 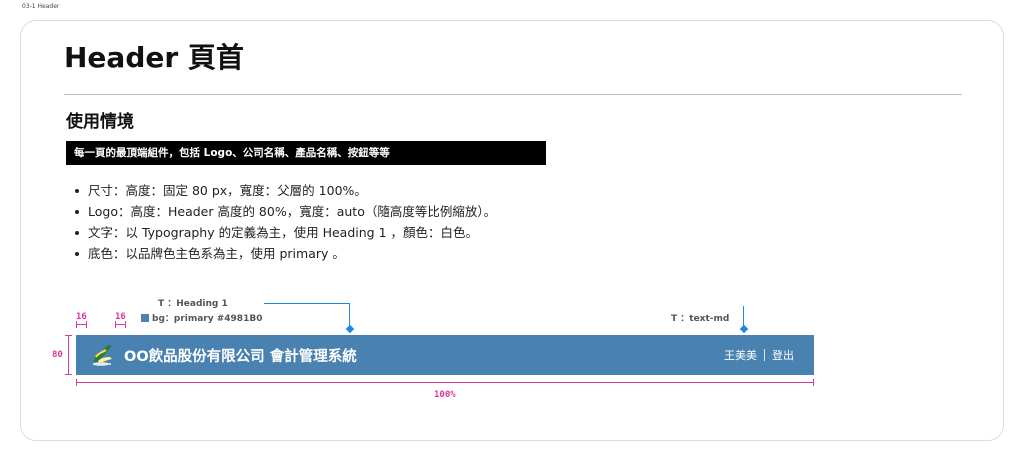 I want to click on width-label: 100%, so click(x=445, y=395).